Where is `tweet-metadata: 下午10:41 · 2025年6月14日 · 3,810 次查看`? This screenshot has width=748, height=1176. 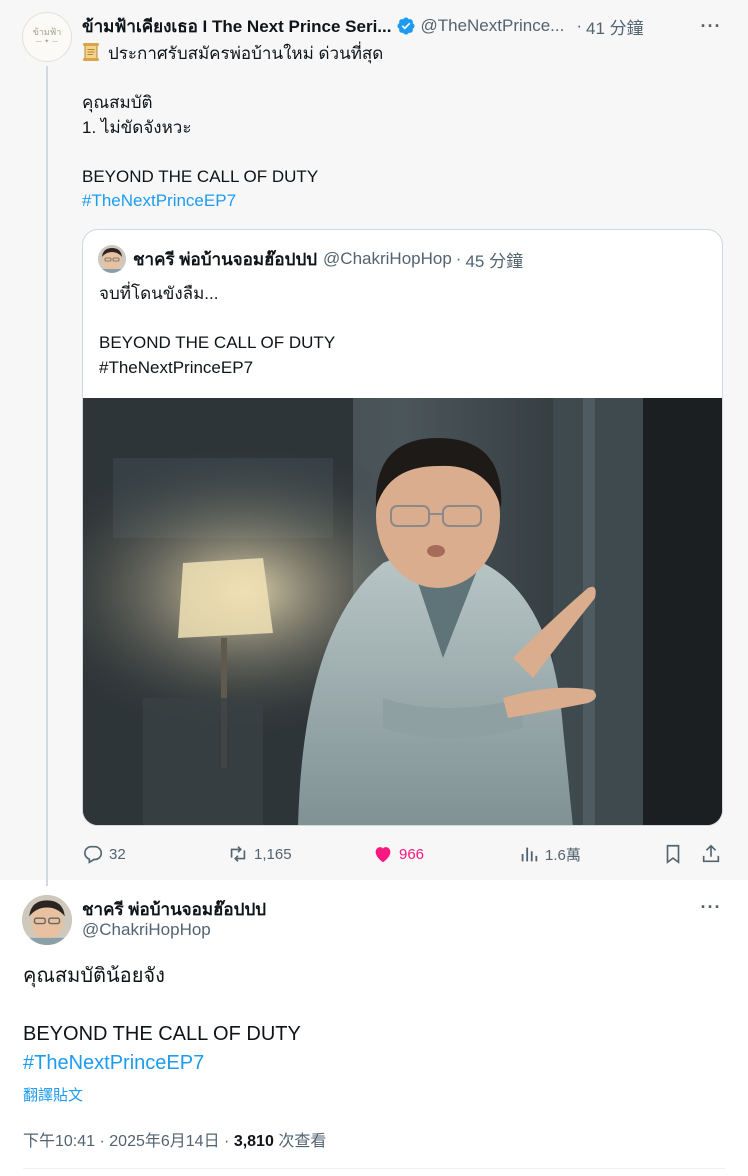 tweet-metadata: 下午10:41 · 2025年6月14日 · 3,810 次查看 is located at coordinates (174, 1139).